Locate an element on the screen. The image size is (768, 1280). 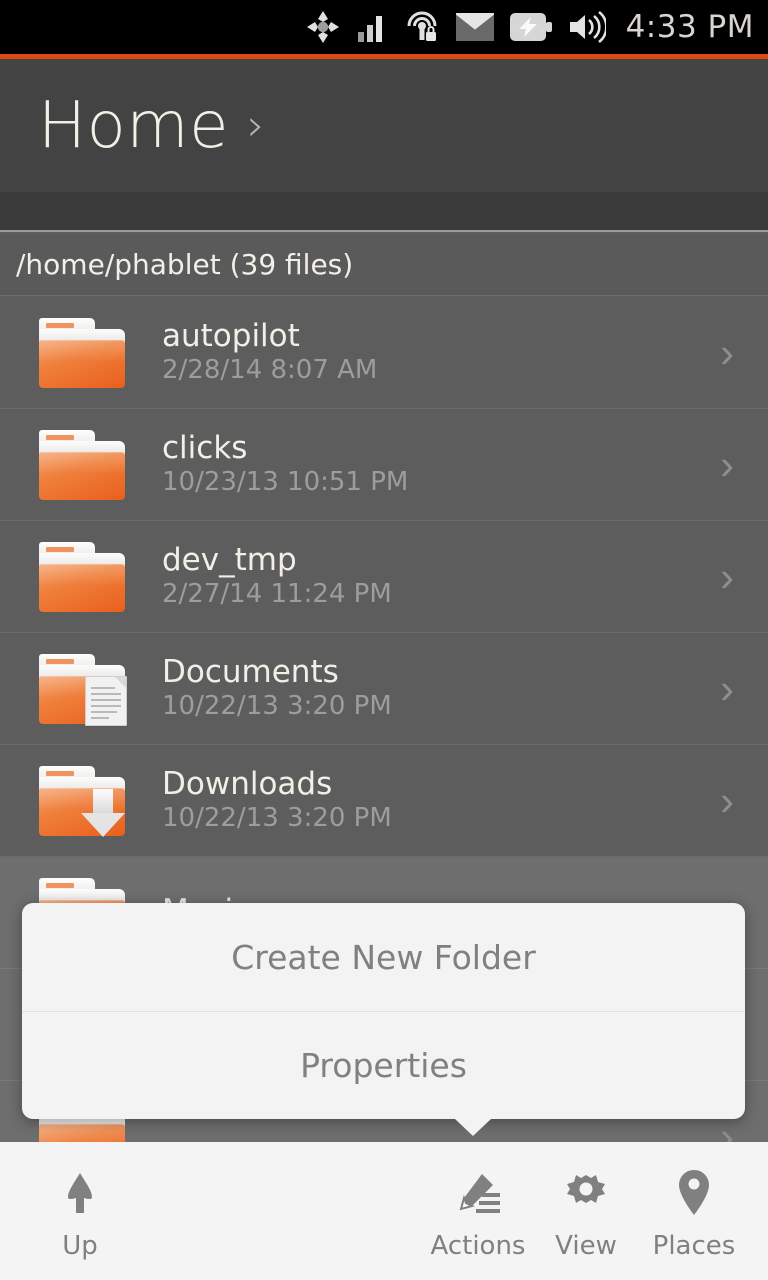
location-icon is located at coordinates (323, 27).